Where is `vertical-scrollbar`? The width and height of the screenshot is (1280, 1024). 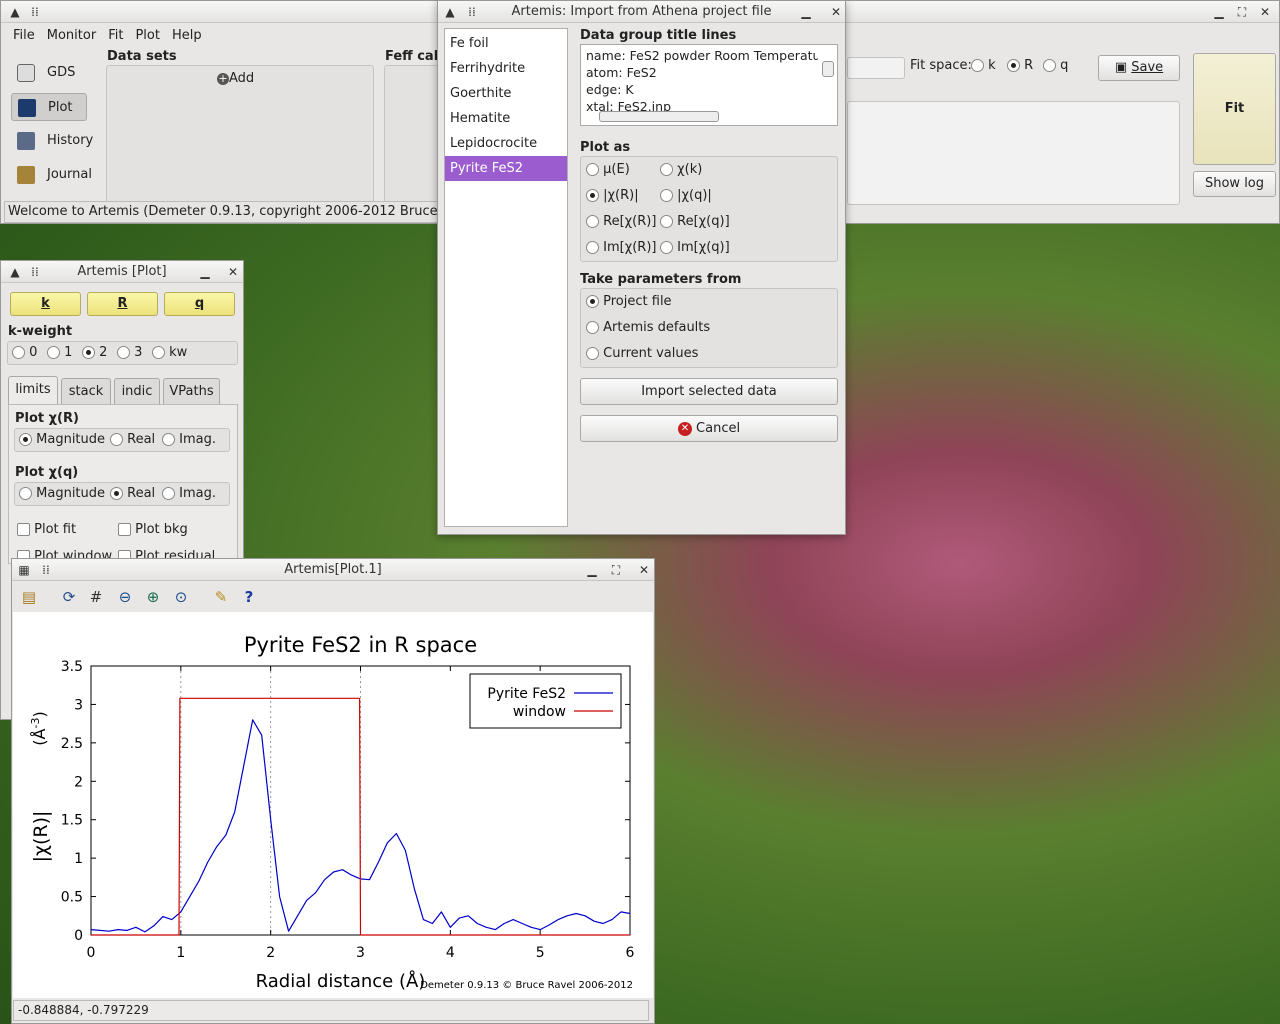
vertical-scrollbar is located at coordinates (828, 78).